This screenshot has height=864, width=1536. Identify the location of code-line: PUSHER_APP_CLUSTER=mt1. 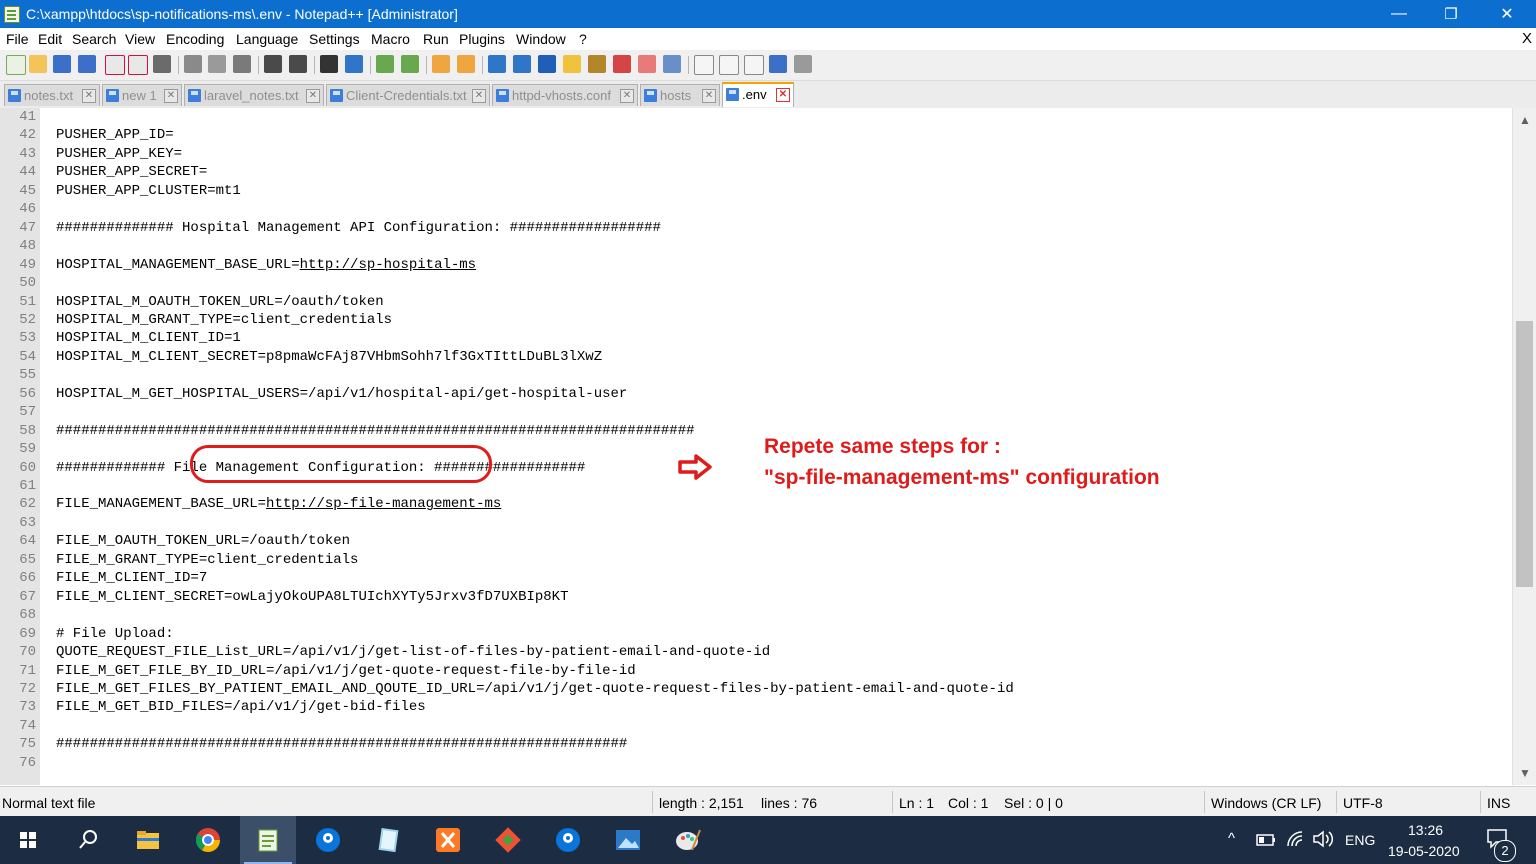
(148, 191).